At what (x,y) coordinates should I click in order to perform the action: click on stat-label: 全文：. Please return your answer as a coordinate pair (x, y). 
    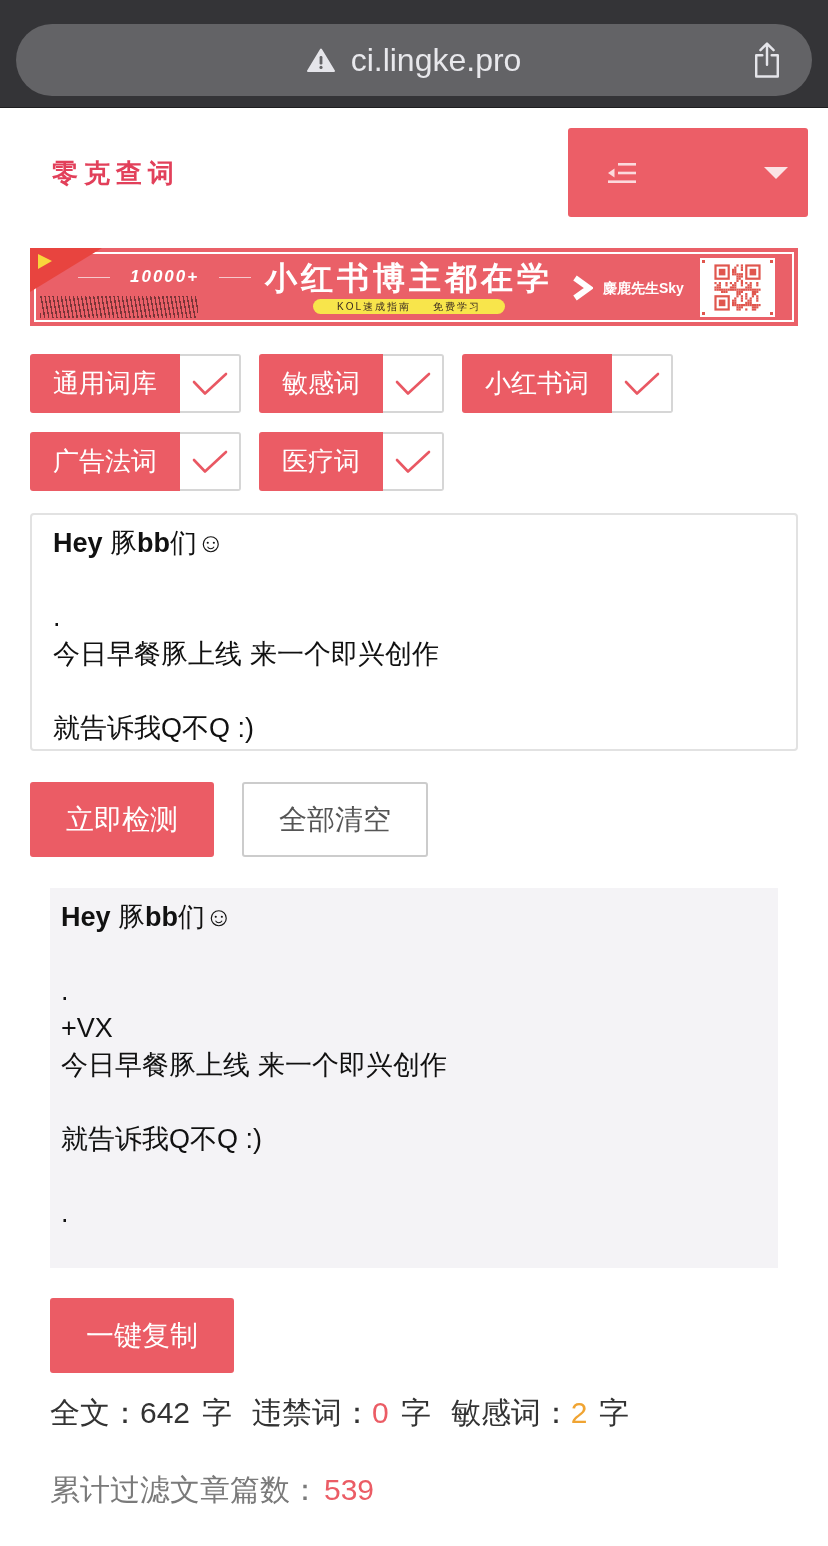
    Looking at the image, I should click on (95, 1413).